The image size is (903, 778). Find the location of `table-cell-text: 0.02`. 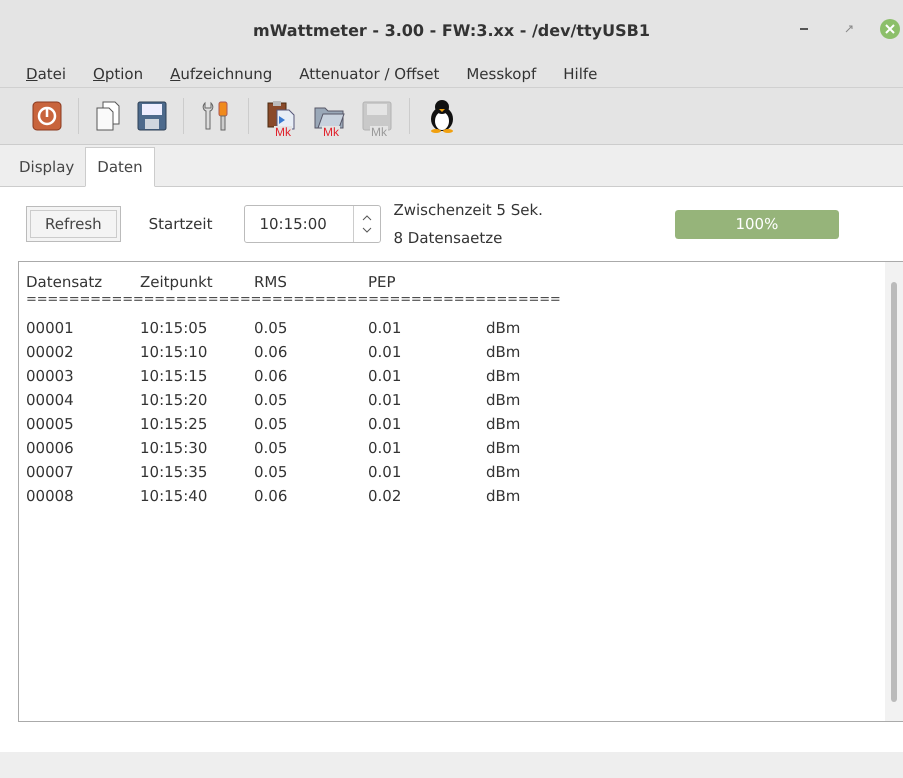

table-cell-text: 0.02 is located at coordinates (385, 496).